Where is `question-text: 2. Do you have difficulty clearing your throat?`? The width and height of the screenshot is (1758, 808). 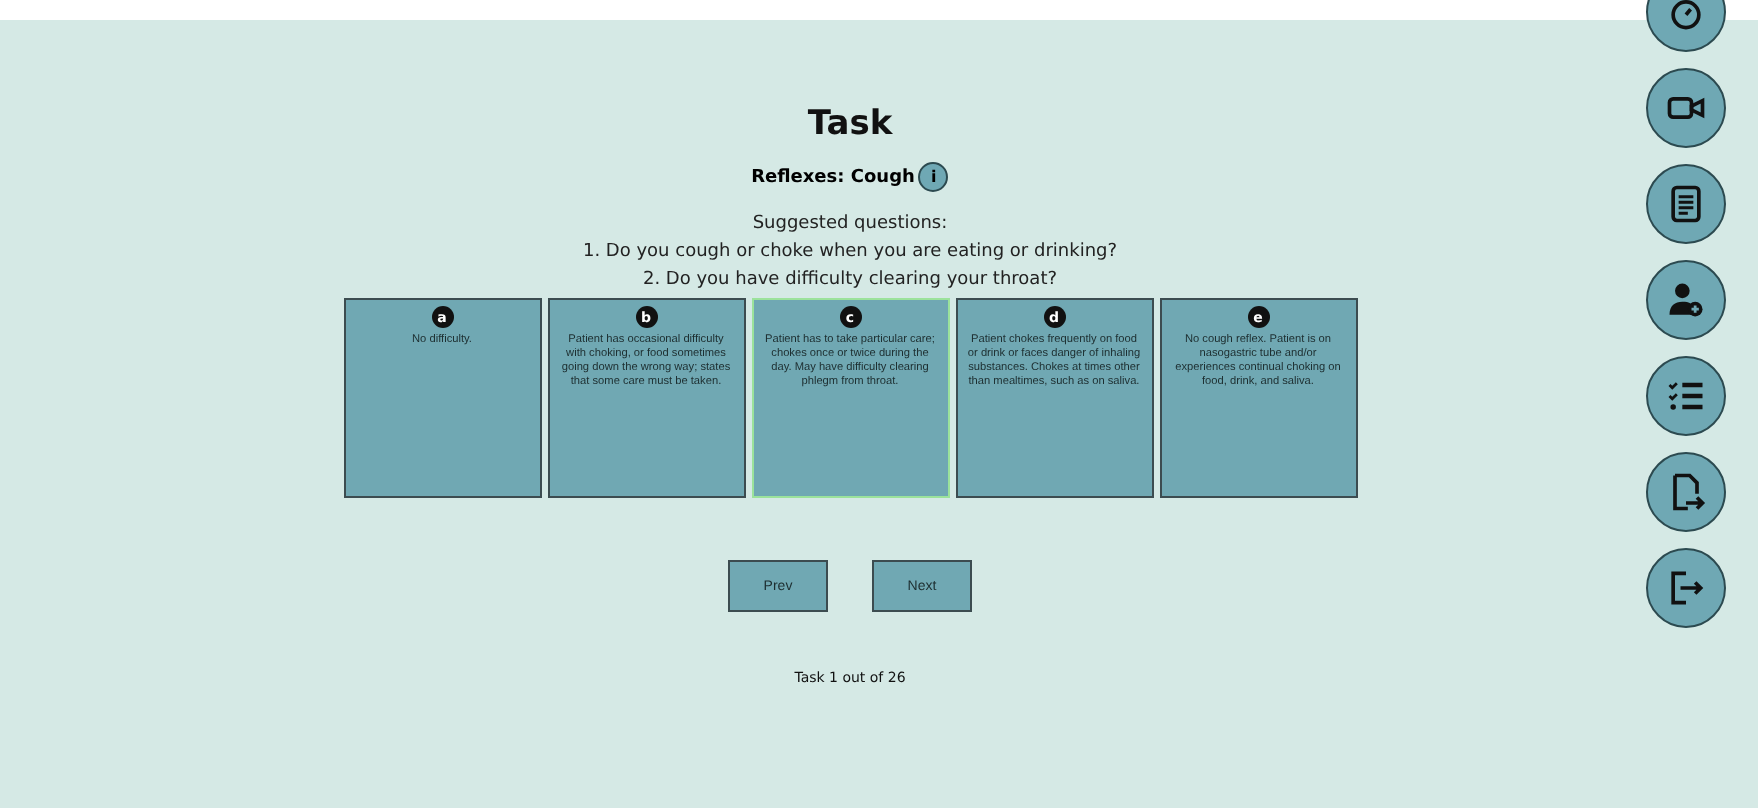
question-text: 2. Do you have difficulty clearing your throat? is located at coordinates (849, 280).